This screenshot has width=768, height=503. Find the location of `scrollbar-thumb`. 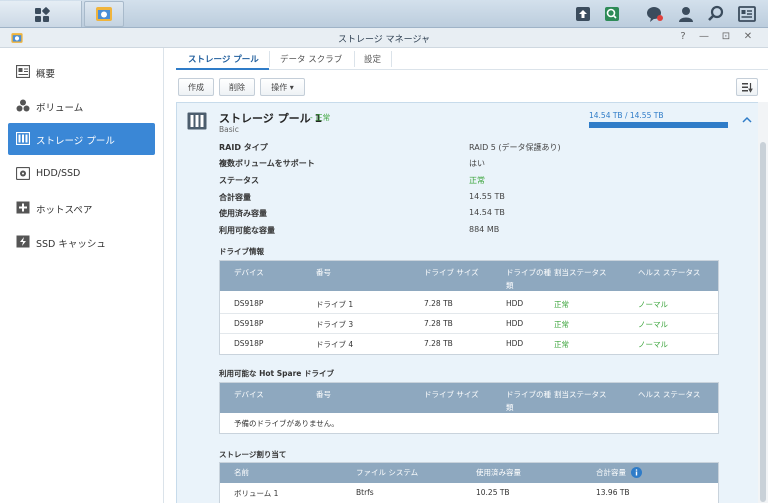

scrollbar-thumb is located at coordinates (763, 322).